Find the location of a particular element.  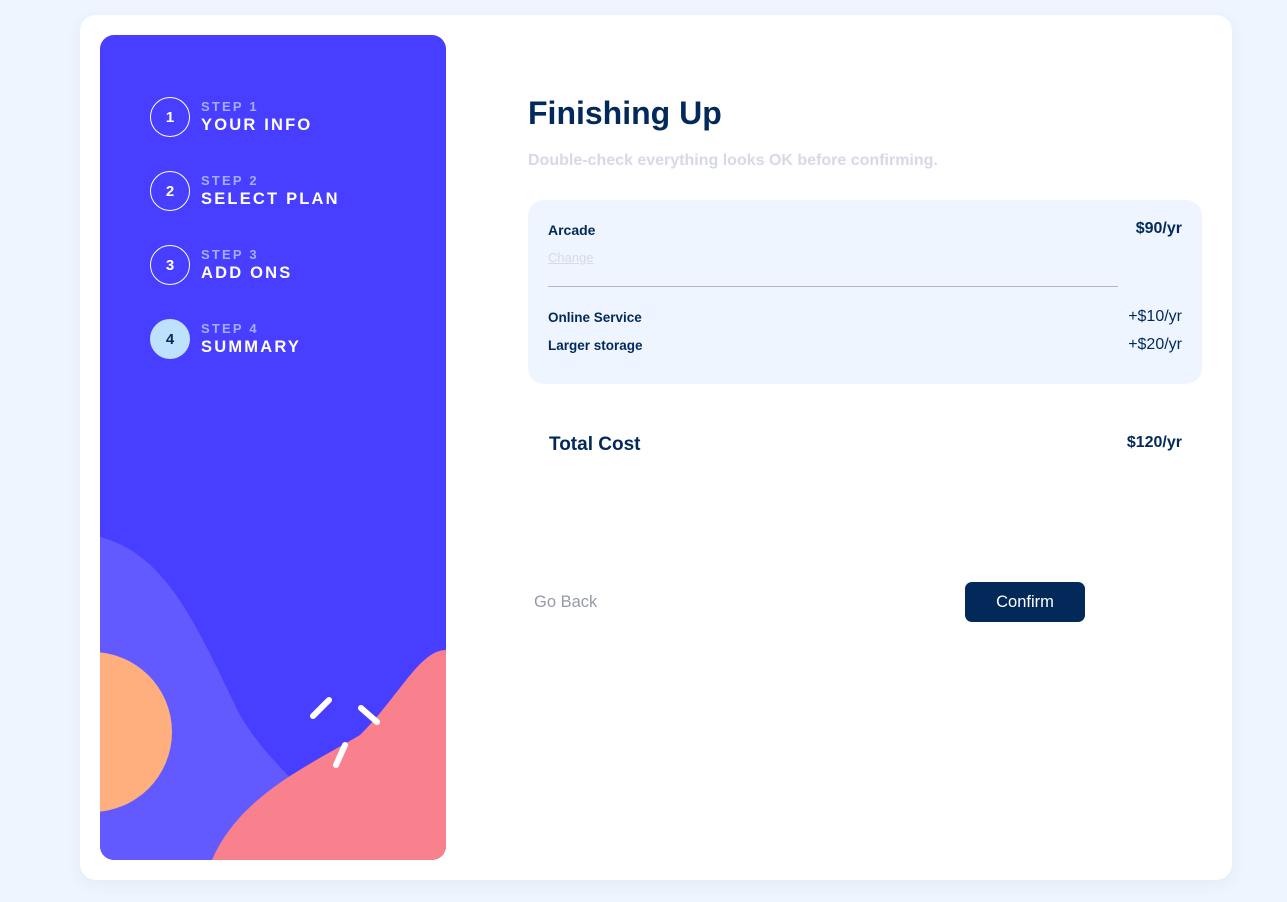

plan-name: Arcade is located at coordinates (572, 230).